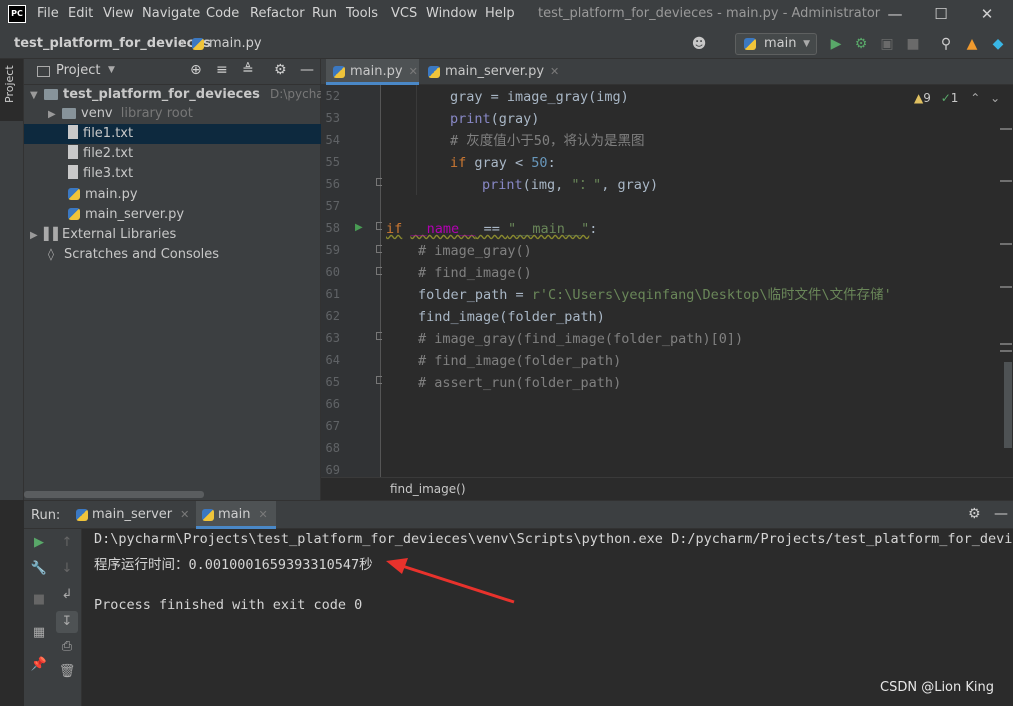  What do you see at coordinates (222, 13) in the screenshot?
I see `menu-code: Code` at bounding box center [222, 13].